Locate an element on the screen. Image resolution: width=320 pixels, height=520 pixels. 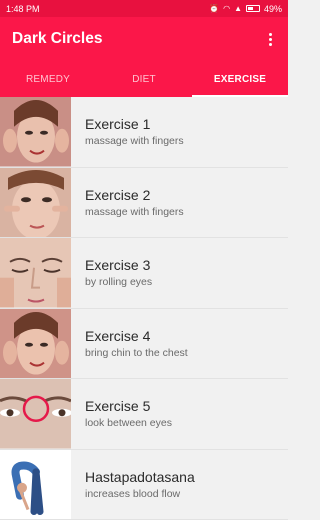
list-item: Exercise 3 by rolling eyes is located at coordinates (144, 273).